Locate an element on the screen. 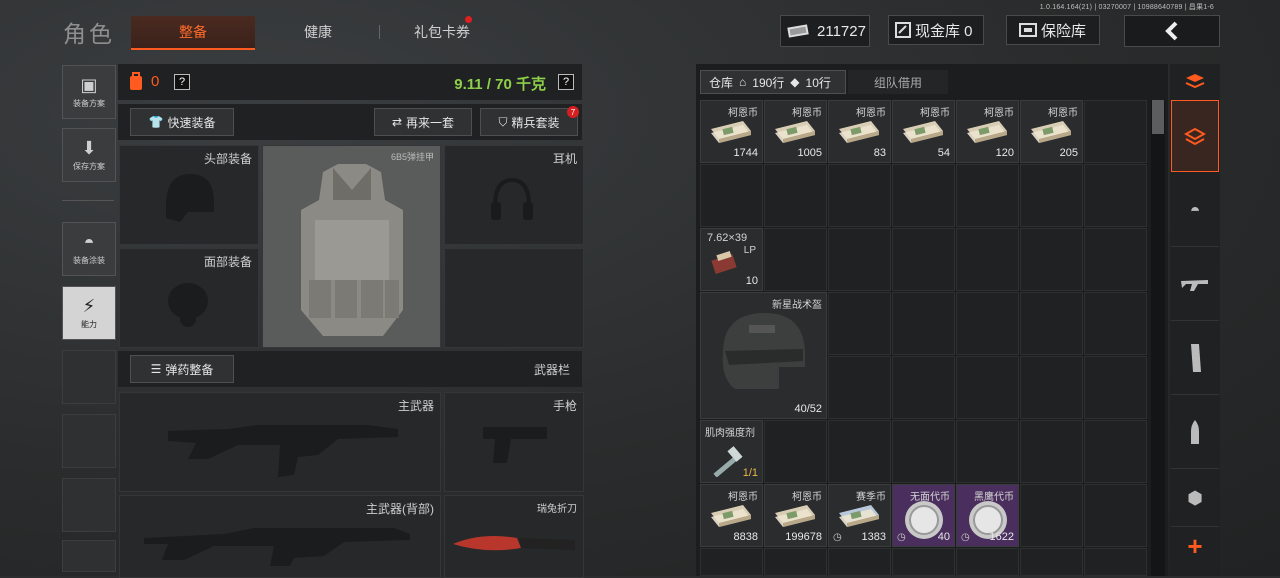 The image size is (1280, 578). sidebar-label: 保存方案 is located at coordinates (89, 166).